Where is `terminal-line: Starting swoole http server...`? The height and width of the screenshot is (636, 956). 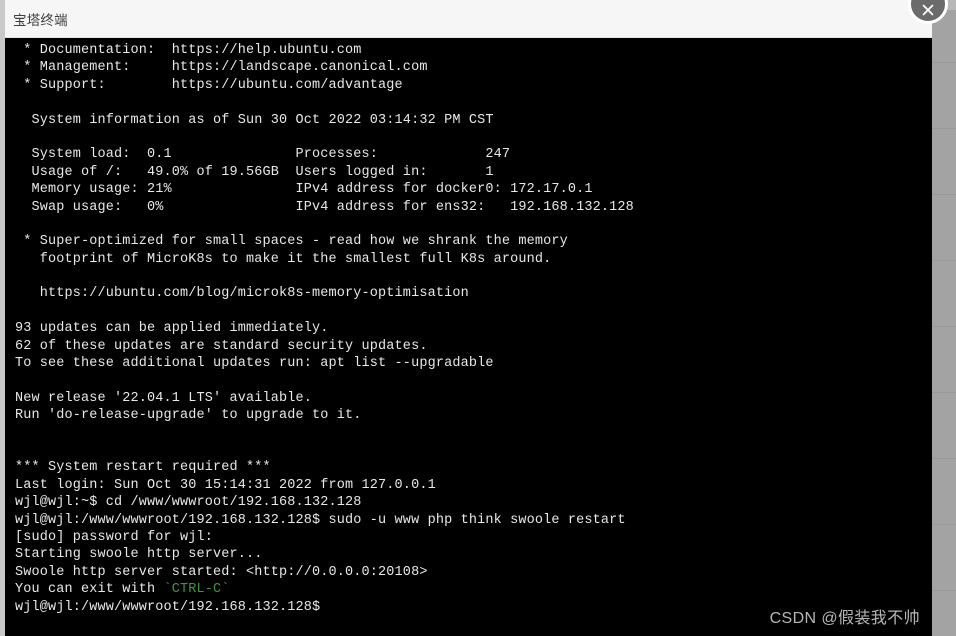 terminal-line: Starting swoole http server... is located at coordinates (139, 555).